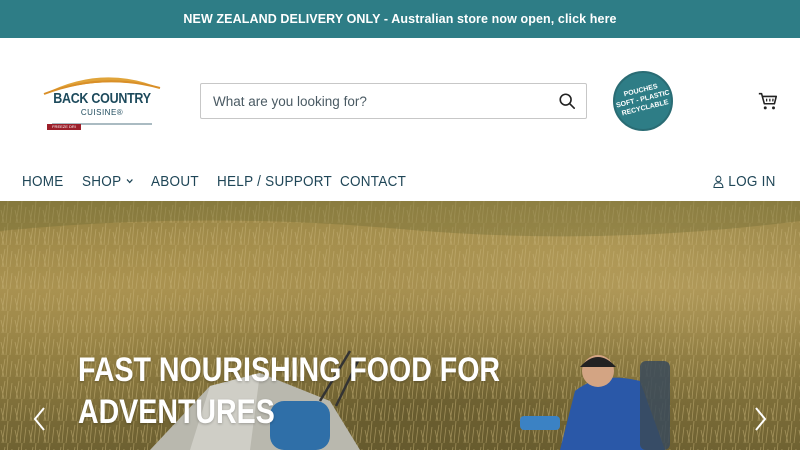  I want to click on nav-item-label: HOME, so click(43, 181).